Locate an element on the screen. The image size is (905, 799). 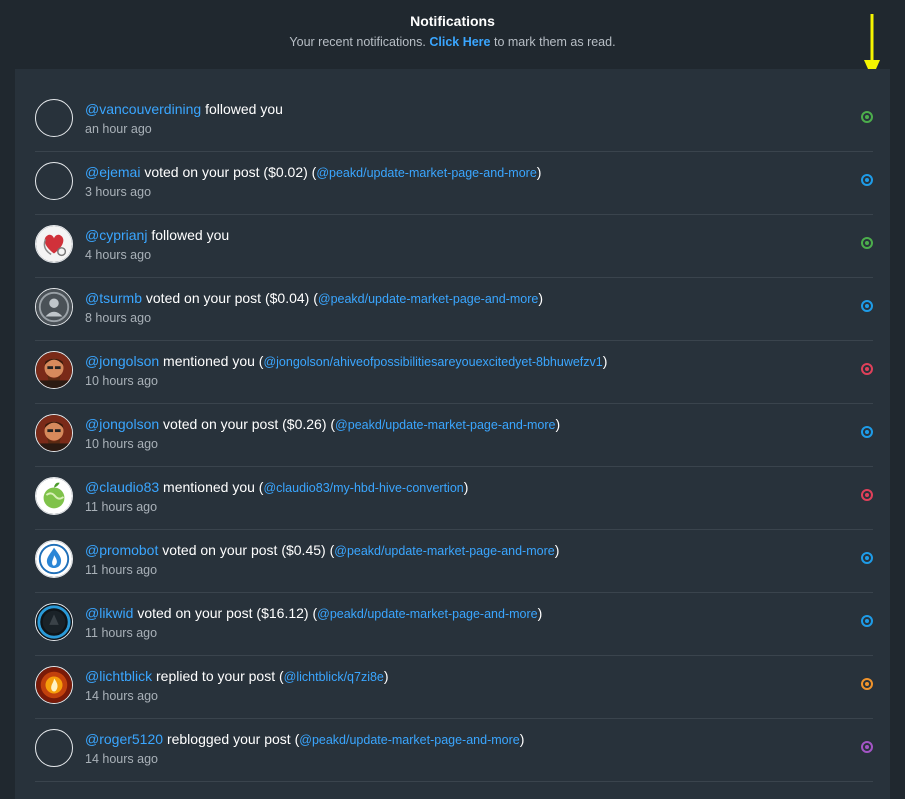
notification-text: @vancouverdining followed you is located at coordinates (184, 109).